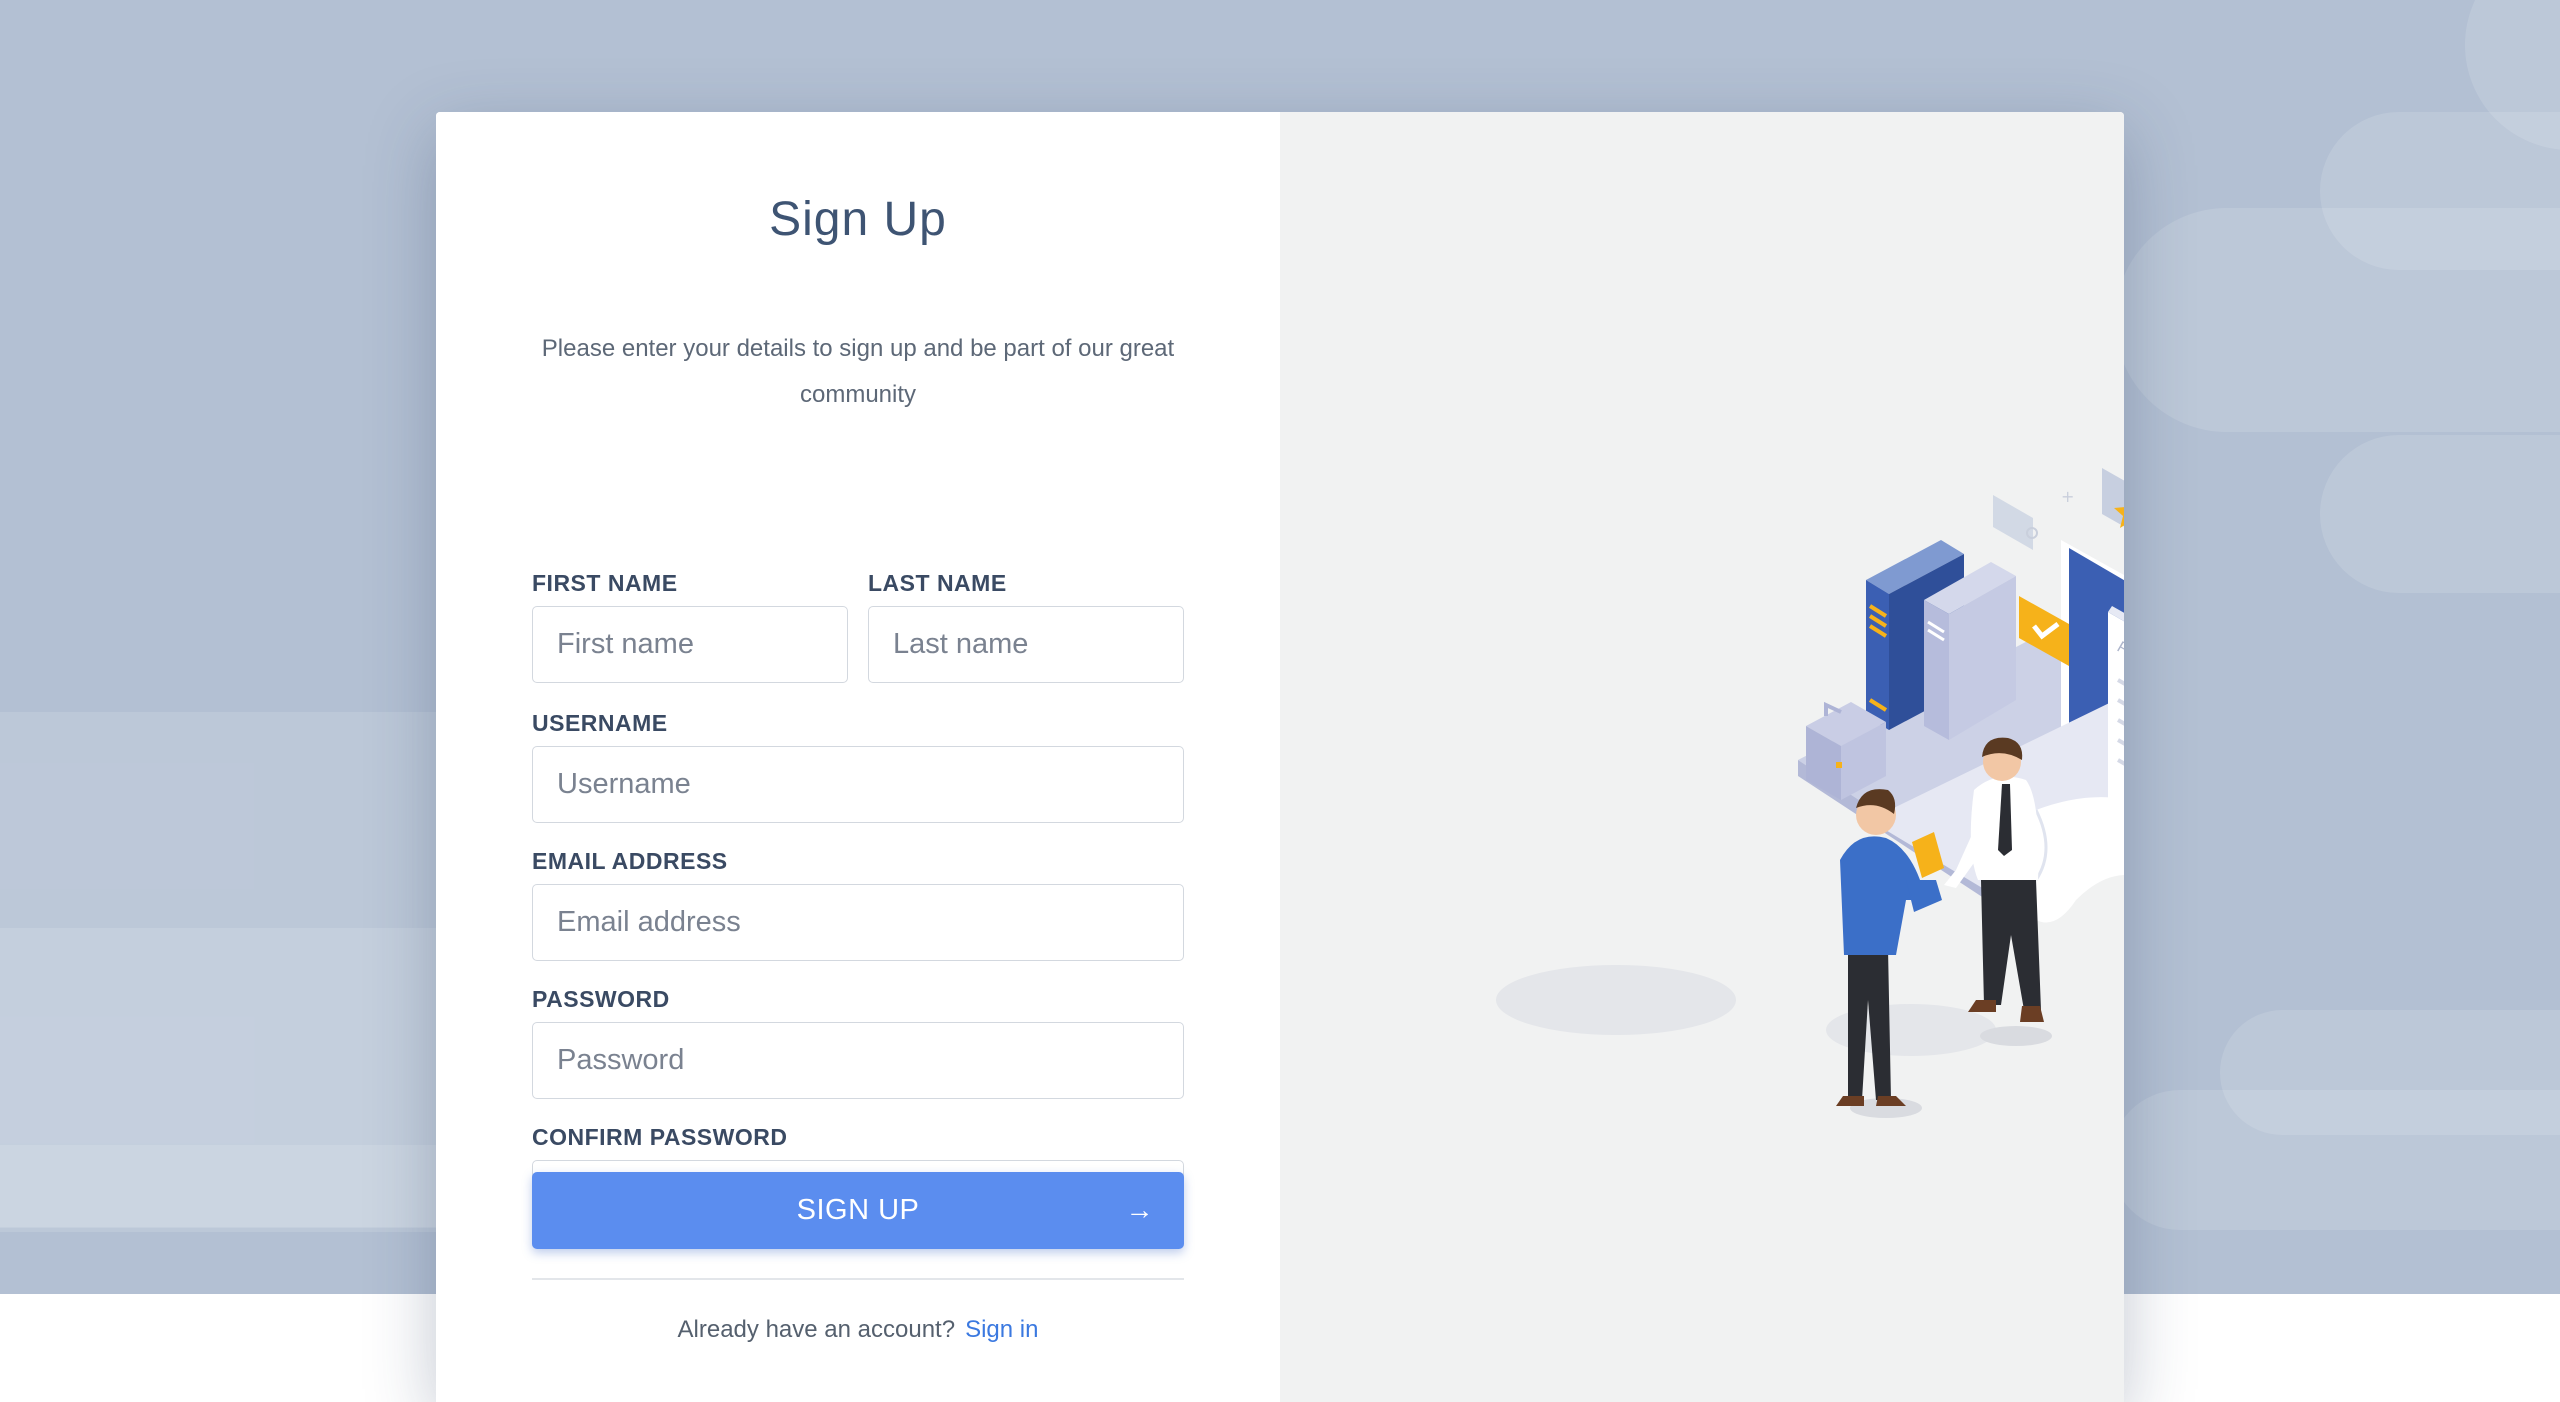 The image size is (2560, 1402). I want to click on divider, so click(858, 1279).